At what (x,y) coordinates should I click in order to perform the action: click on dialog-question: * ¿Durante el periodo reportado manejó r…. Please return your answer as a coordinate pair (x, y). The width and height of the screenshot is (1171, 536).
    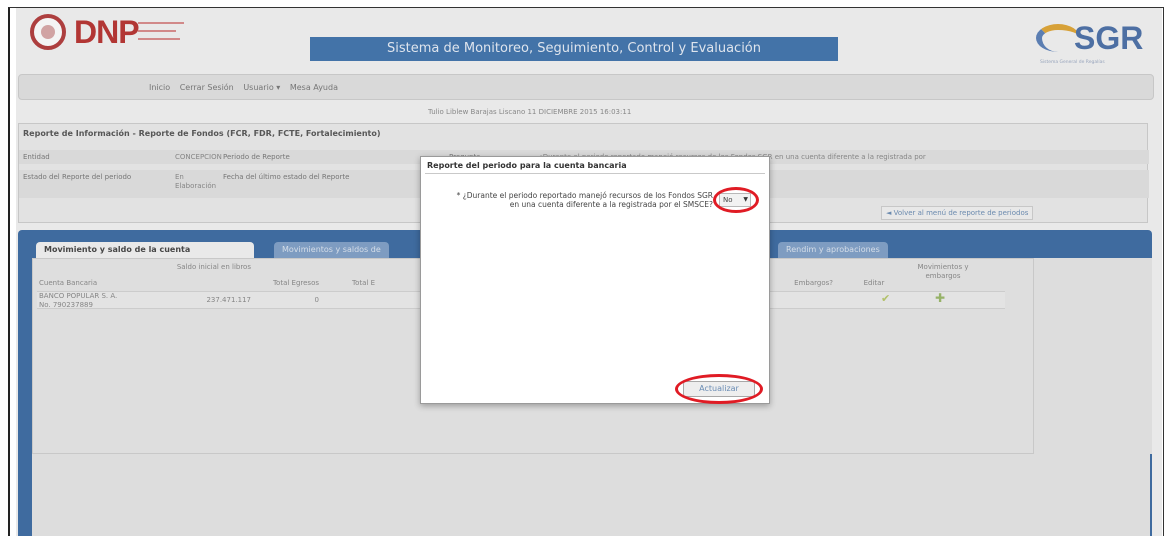
    Looking at the image, I should click on (584, 200).